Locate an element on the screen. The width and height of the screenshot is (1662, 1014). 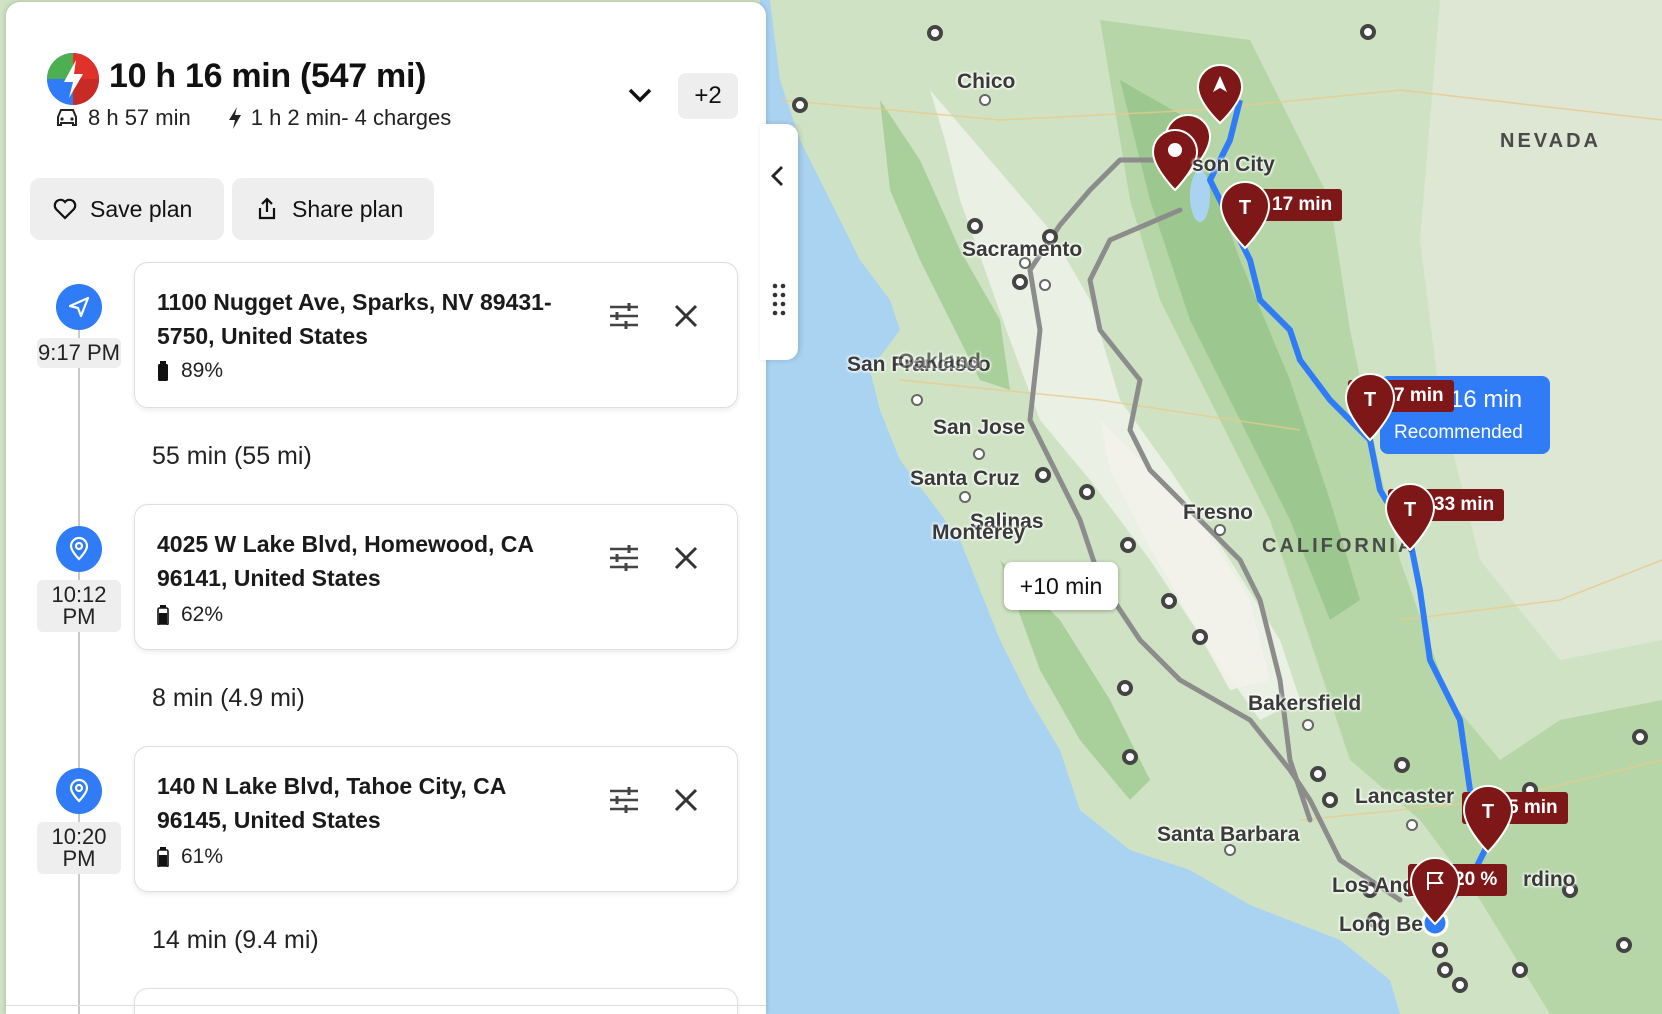
panel-collapse-tab is located at coordinates (779, 242).